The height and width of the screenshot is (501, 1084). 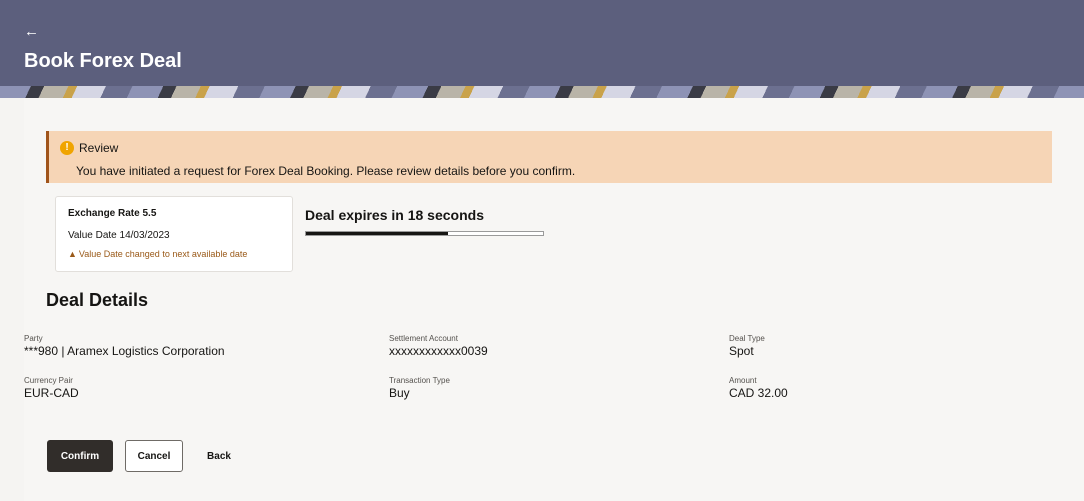 What do you see at coordinates (758, 393) in the screenshot?
I see `amount-value: CAD 32.00` at bounding box center [758, 393].